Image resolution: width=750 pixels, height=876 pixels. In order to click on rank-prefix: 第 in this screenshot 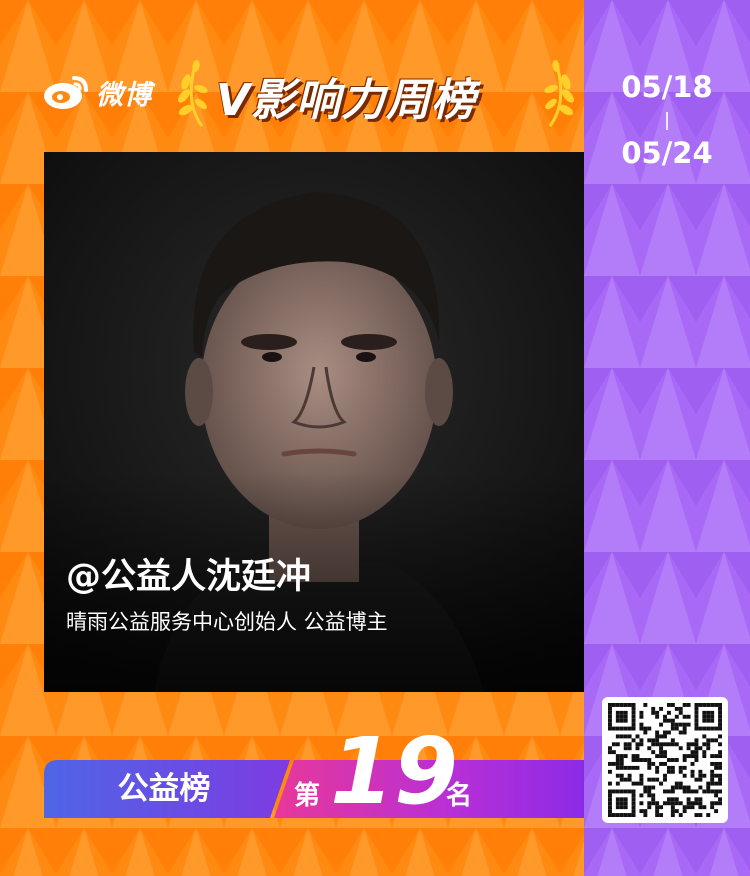, I will do `click(307, 796)`.